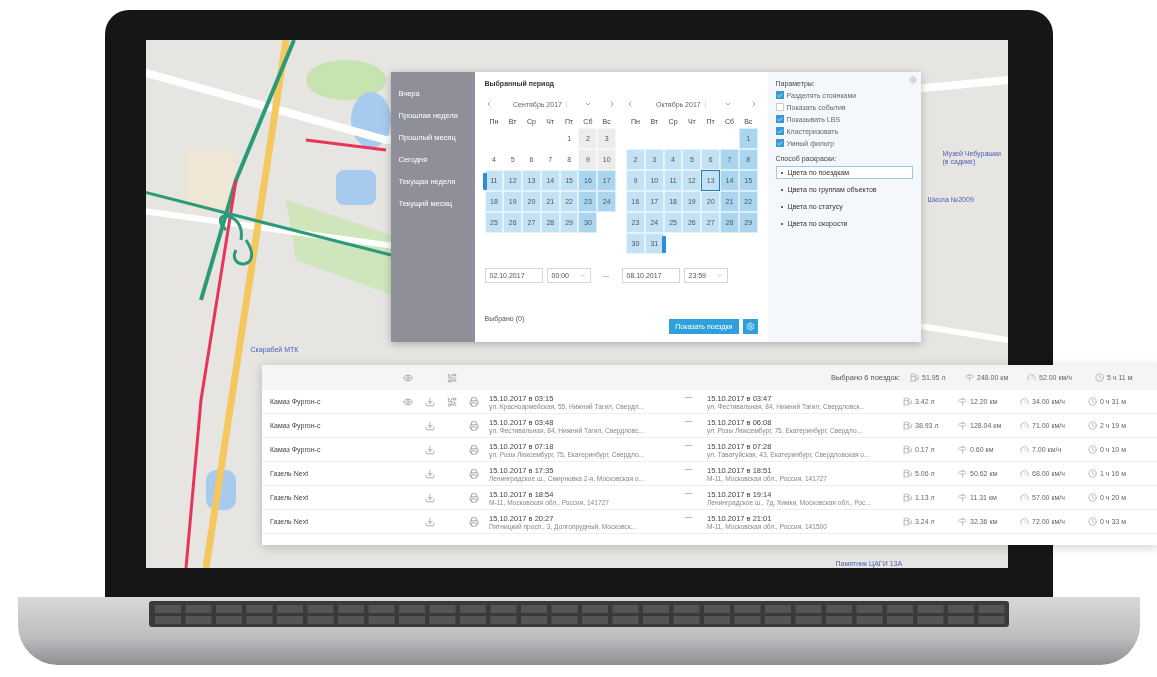 This screenshot has height=677, width=1157. What do you see at coordinates (750, 326) in the screenshot?
I see `settings-button` at bounding box center [750, 326].